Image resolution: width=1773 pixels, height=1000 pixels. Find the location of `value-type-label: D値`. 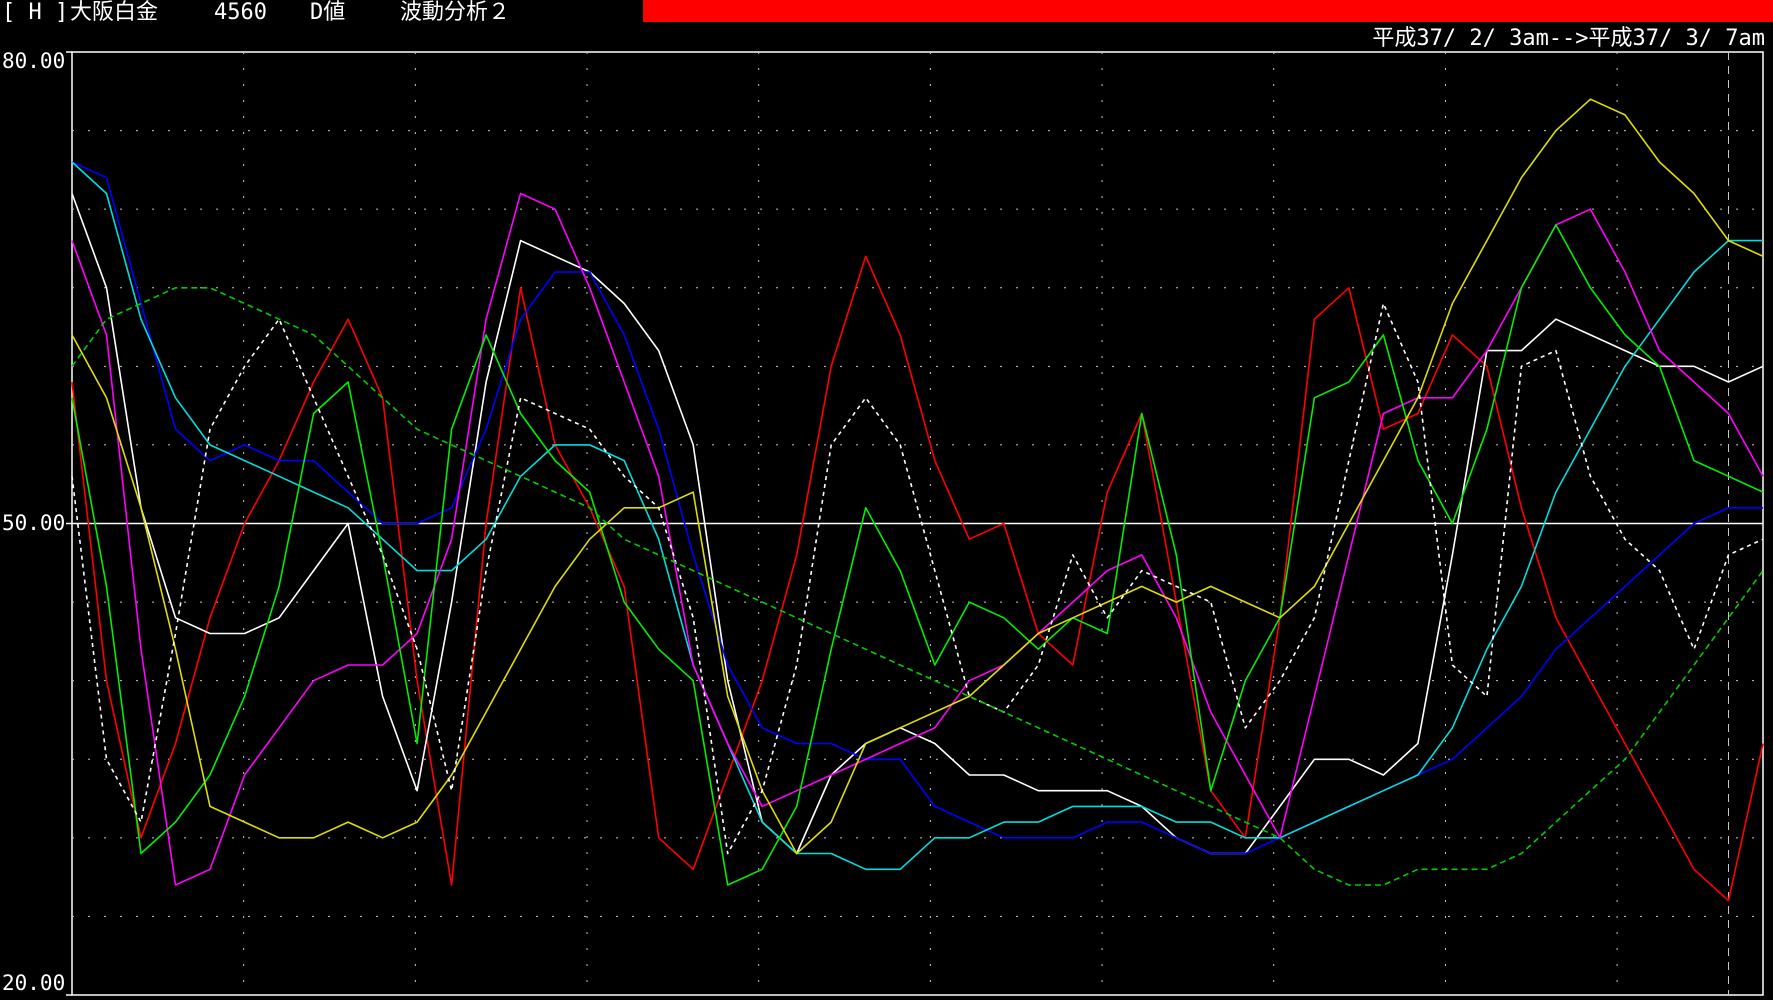

value-type-label: D値 is located at coordinates (328, 12).